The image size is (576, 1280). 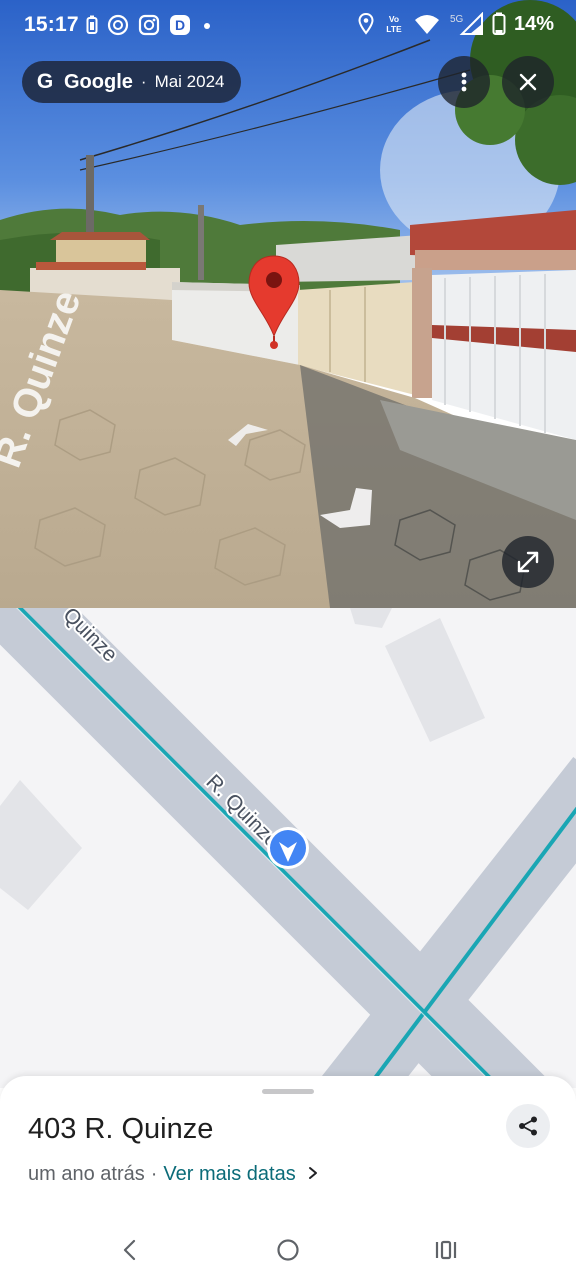 I want to click on recents-button, so click(x=446, y=1250).